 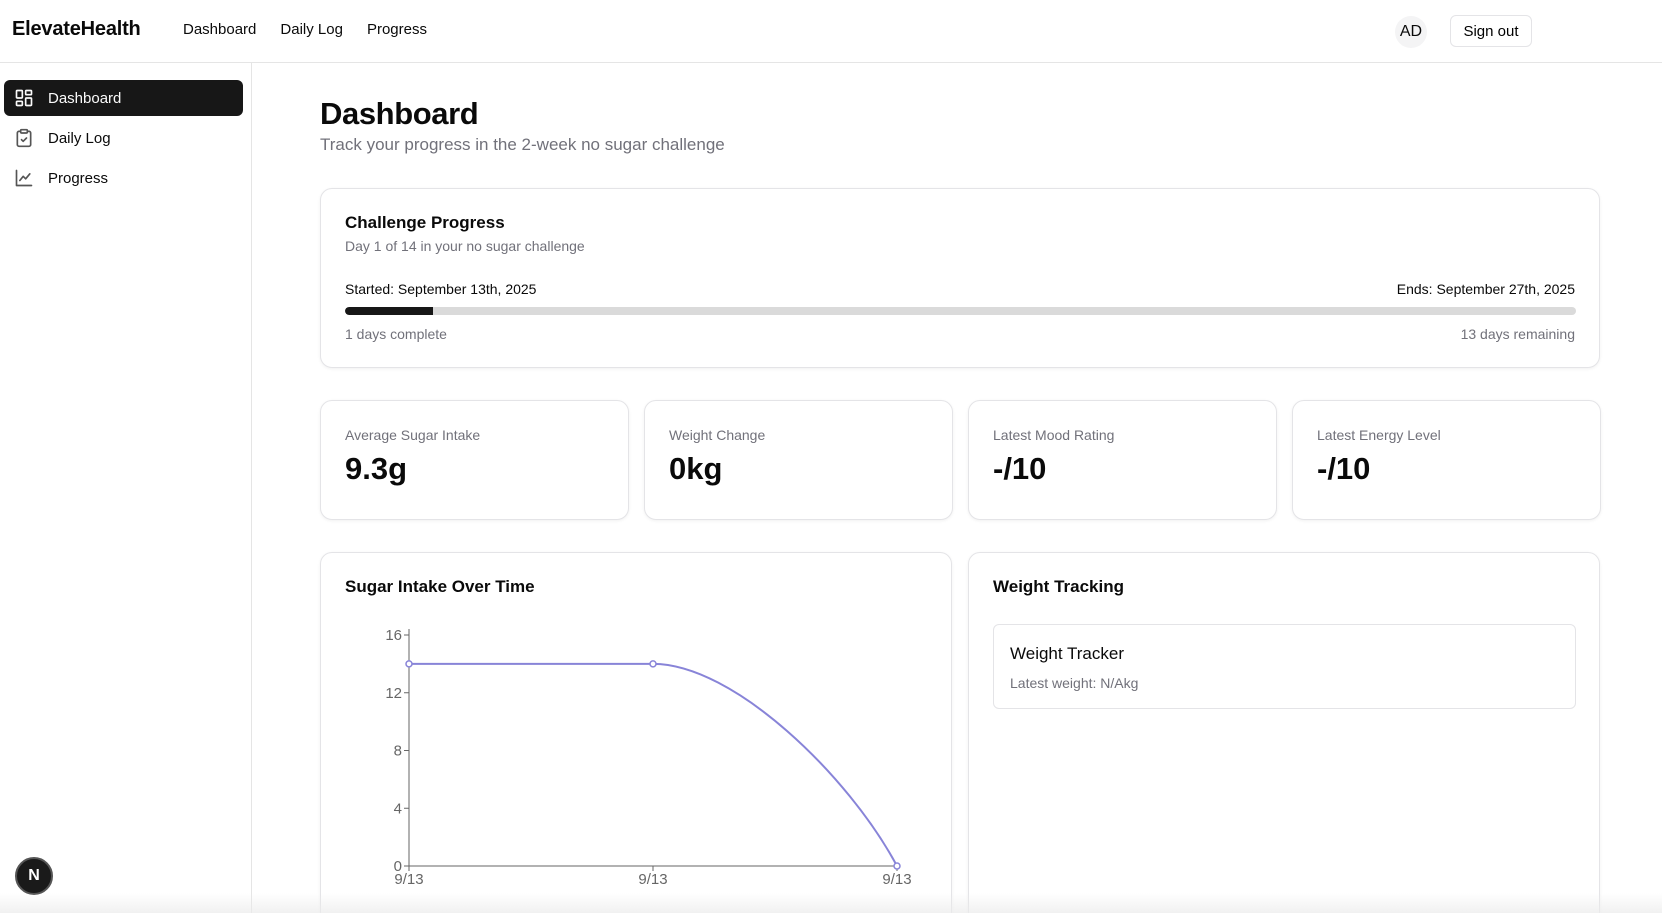 What do you see at coordinates (389, 311) in the screenshot?
I see `progress-bar-fill` at bounding box center [389, 311].